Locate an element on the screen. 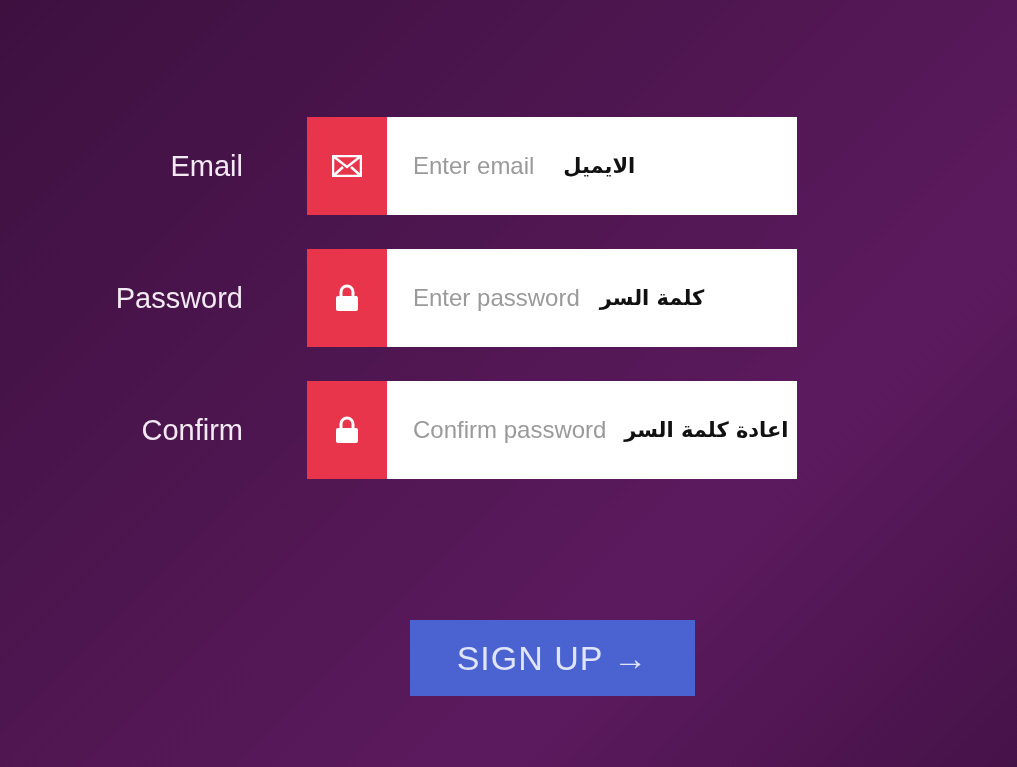  input-field: Enter password is located at coordinates (500, 298).